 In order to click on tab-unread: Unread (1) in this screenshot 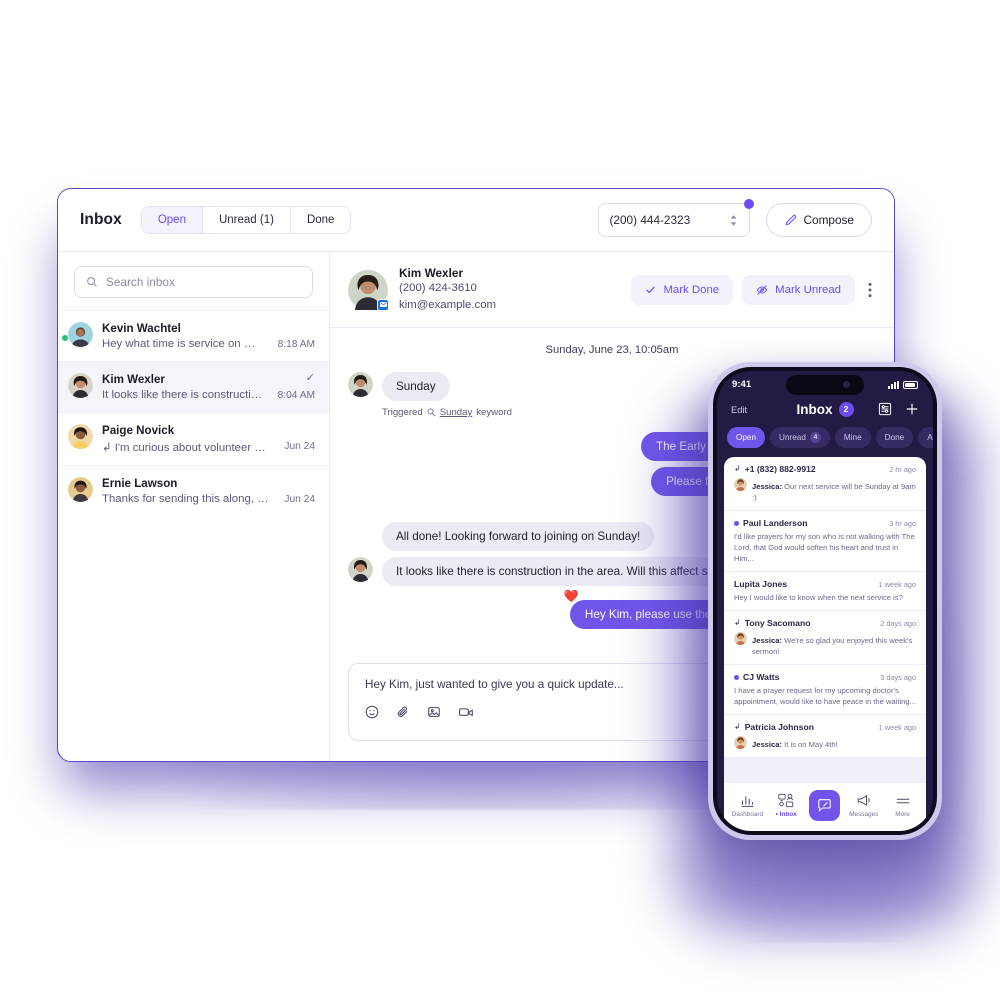, I will do `click(246, 220)`.